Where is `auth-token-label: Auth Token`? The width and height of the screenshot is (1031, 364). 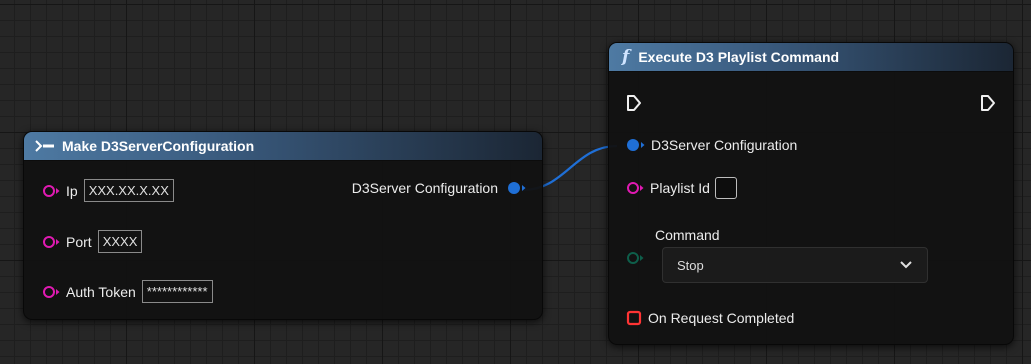
auth-token-label: Auth Token is located at coordinates (101, 291).